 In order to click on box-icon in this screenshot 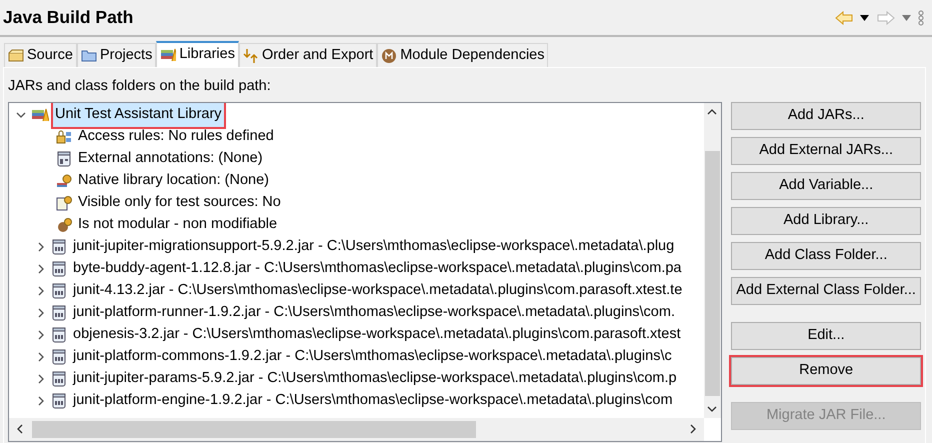, I will do `click(16, 56)`.